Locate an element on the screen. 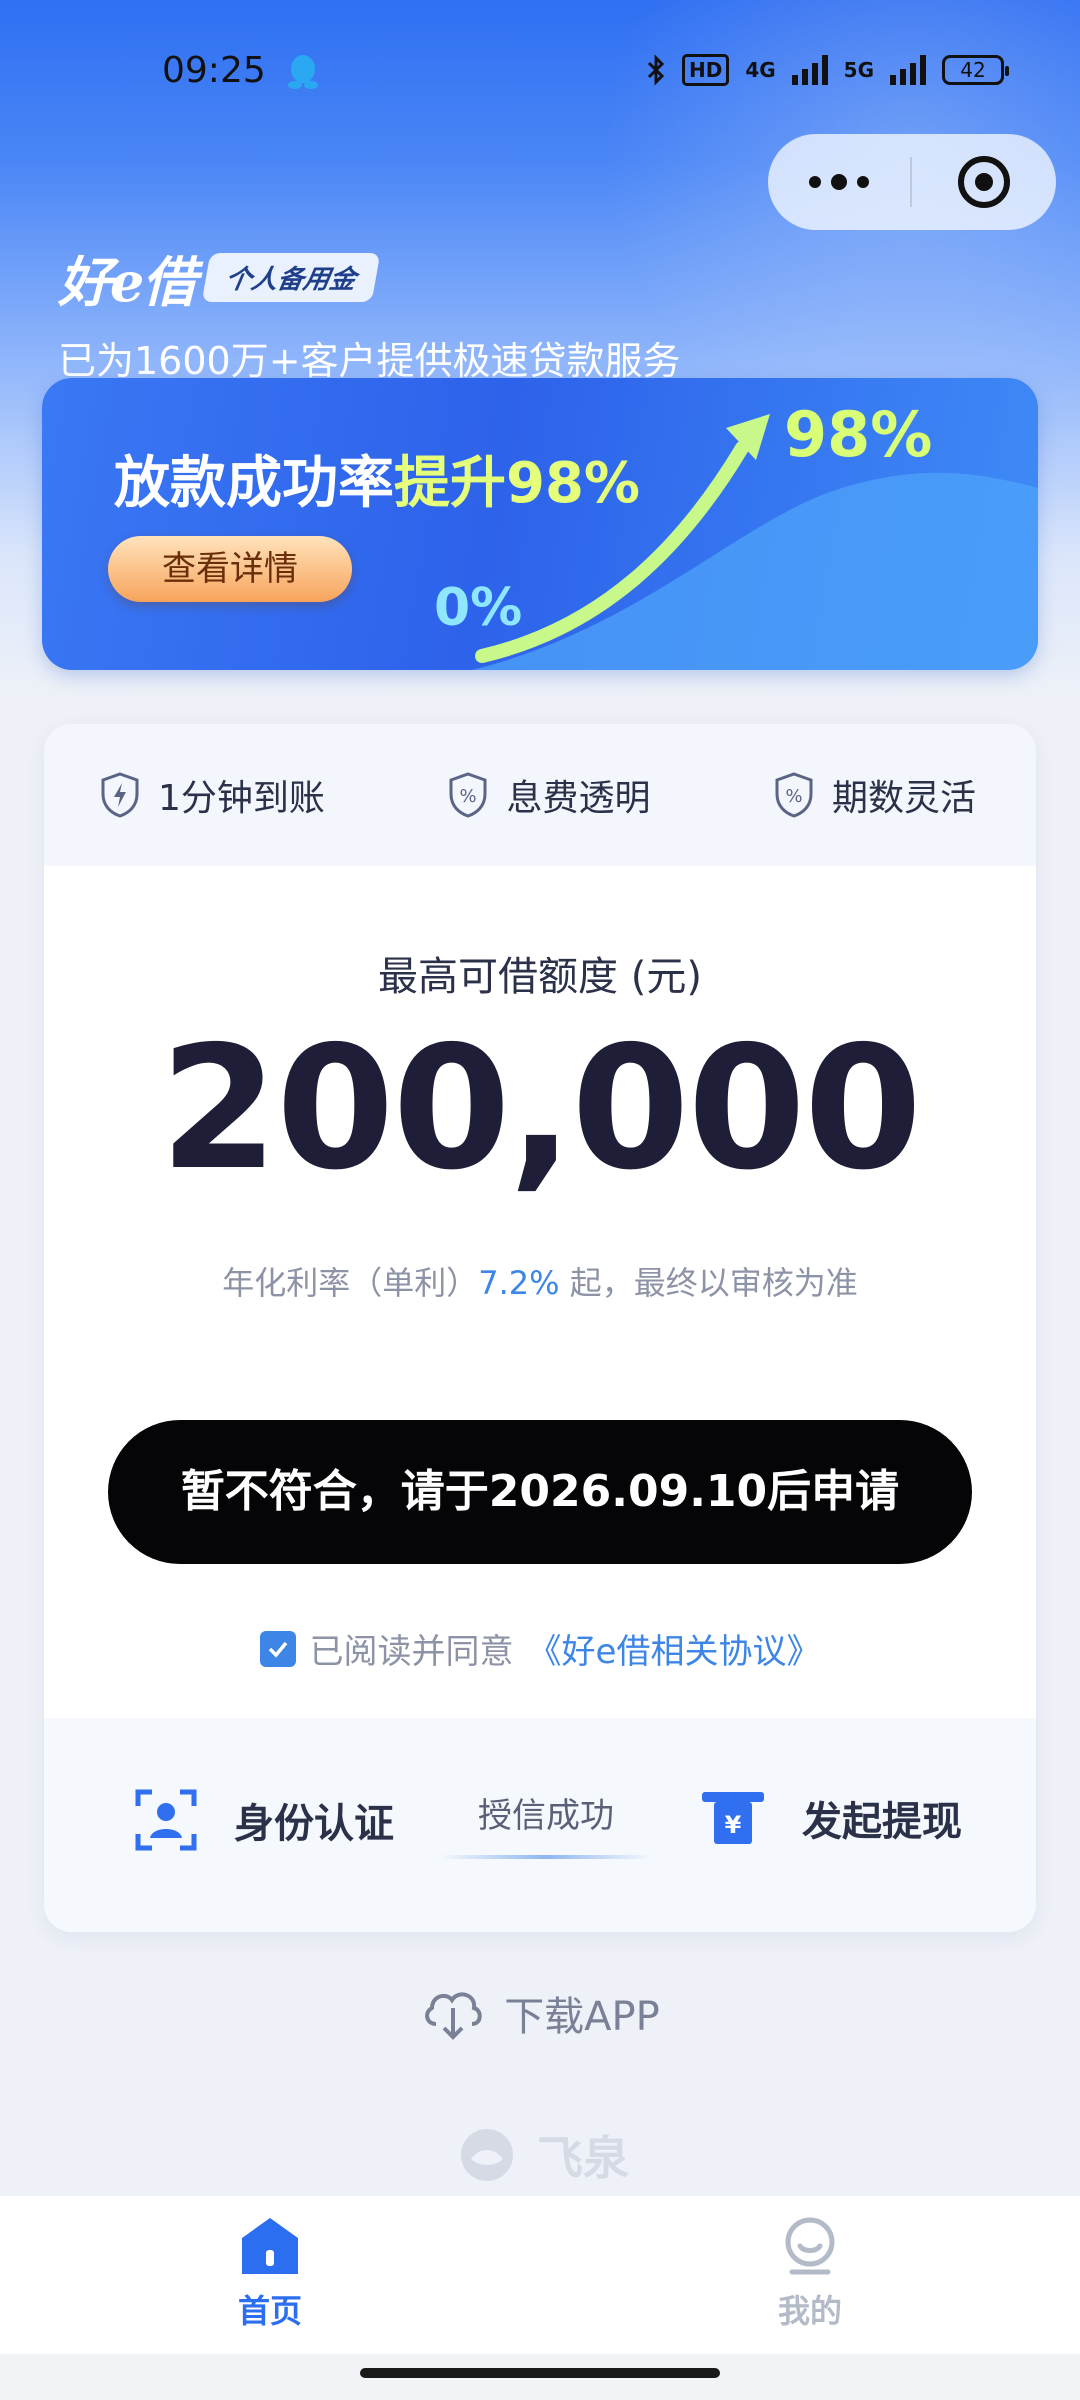 The image size is (1080, 2400). feature-transparent-fees: % 息费透明 is located at coordinates (549, 795).